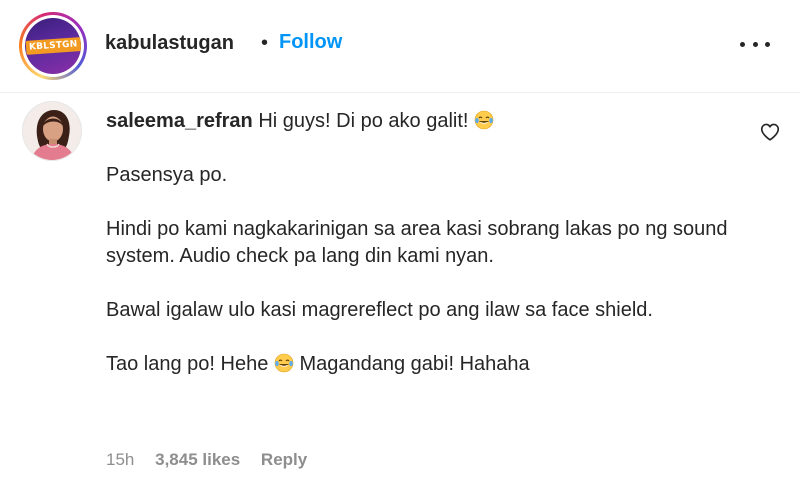 This screenshot has width=800, height=496. I want to click on comment-paragraph-5a: Tao lang po! Hehe, so click(187, 364).